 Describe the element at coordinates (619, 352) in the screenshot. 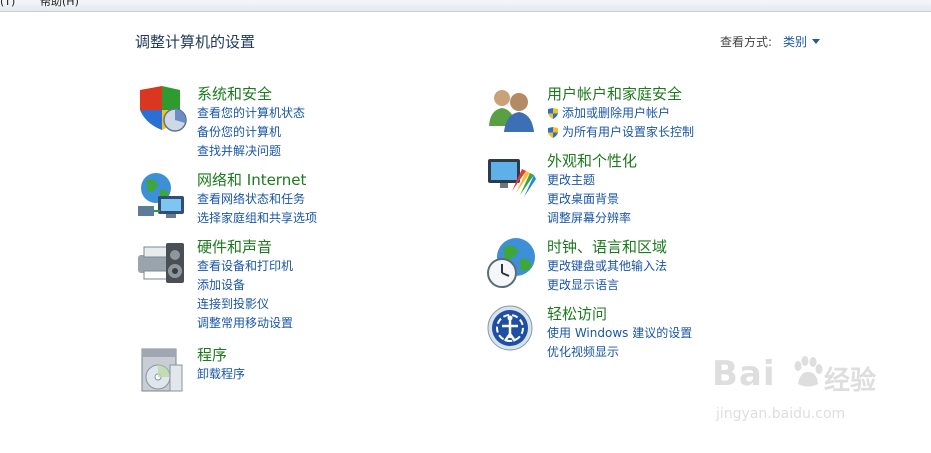

I see `link-optimize-video-display: 优化视频显示` at that location.